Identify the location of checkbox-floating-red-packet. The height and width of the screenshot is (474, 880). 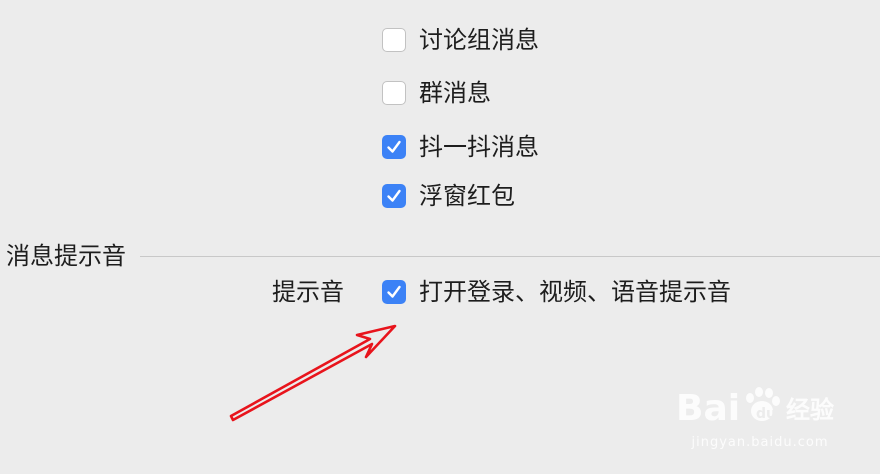
(394, 196).